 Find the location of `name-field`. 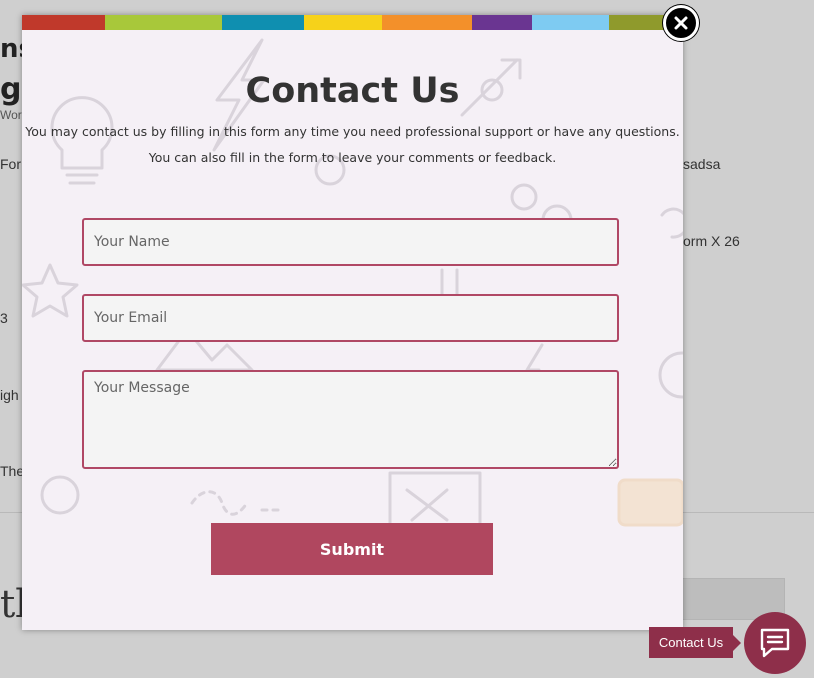

name-field is located at coordinates (350, 242).